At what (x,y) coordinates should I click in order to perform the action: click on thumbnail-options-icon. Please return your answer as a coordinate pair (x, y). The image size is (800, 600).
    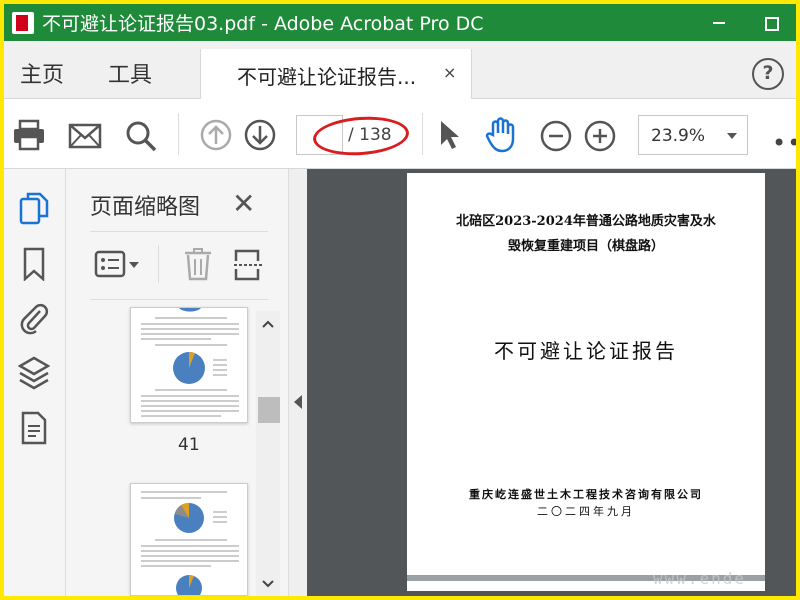
    Looking at the image, I should click on (118, 264).